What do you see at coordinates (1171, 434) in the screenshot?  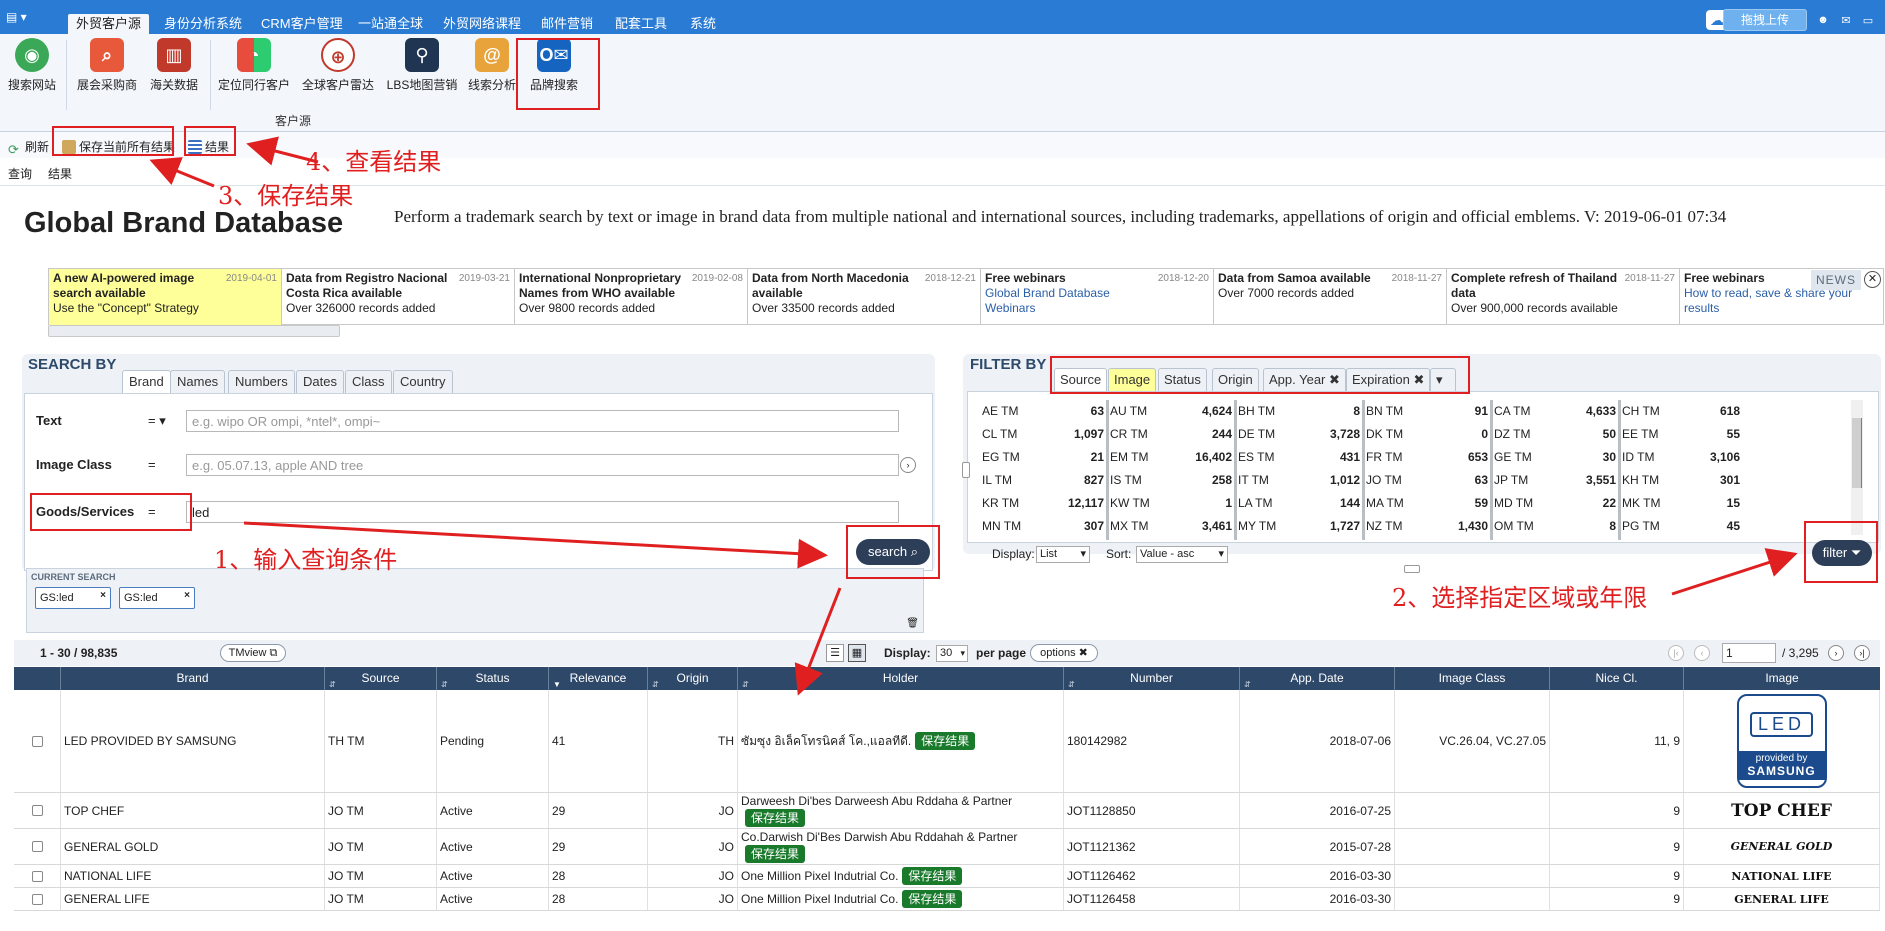 I see `filter-option: CR TM 244` at bounding box center [1171, 434].